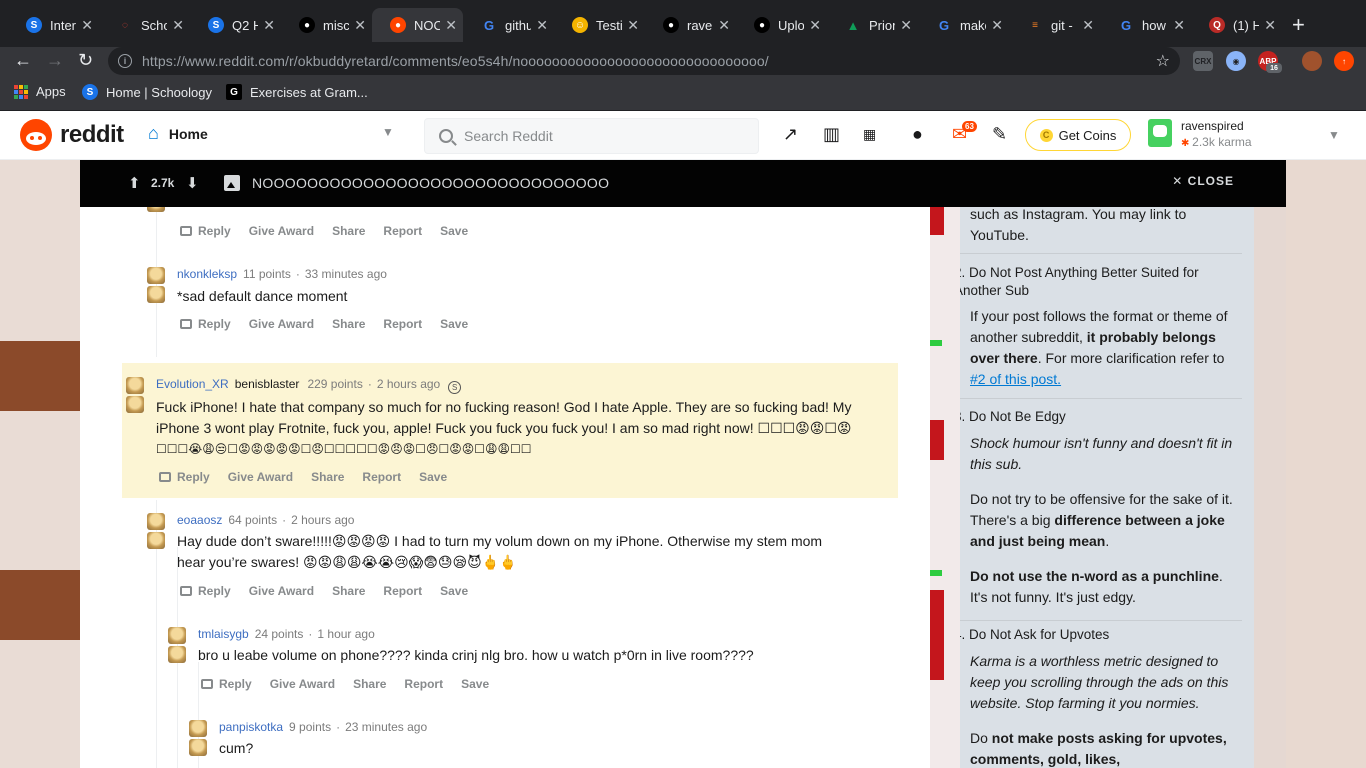 This screenshot has height=768, width=1366. What do you see at coordinates (92, 135) in the screenshot?
I see `reddit-wordmark: reddit` at bounding box center [92, 135].